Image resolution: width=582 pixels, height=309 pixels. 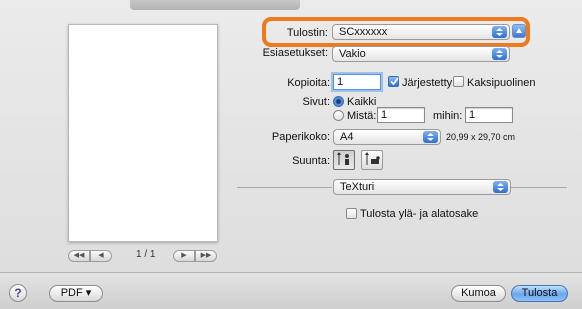 What do you see at coordinates (300, 137) in the screenshot?
I see `paper-size-label: Paperikoko:` at bounding box center [300, 137].